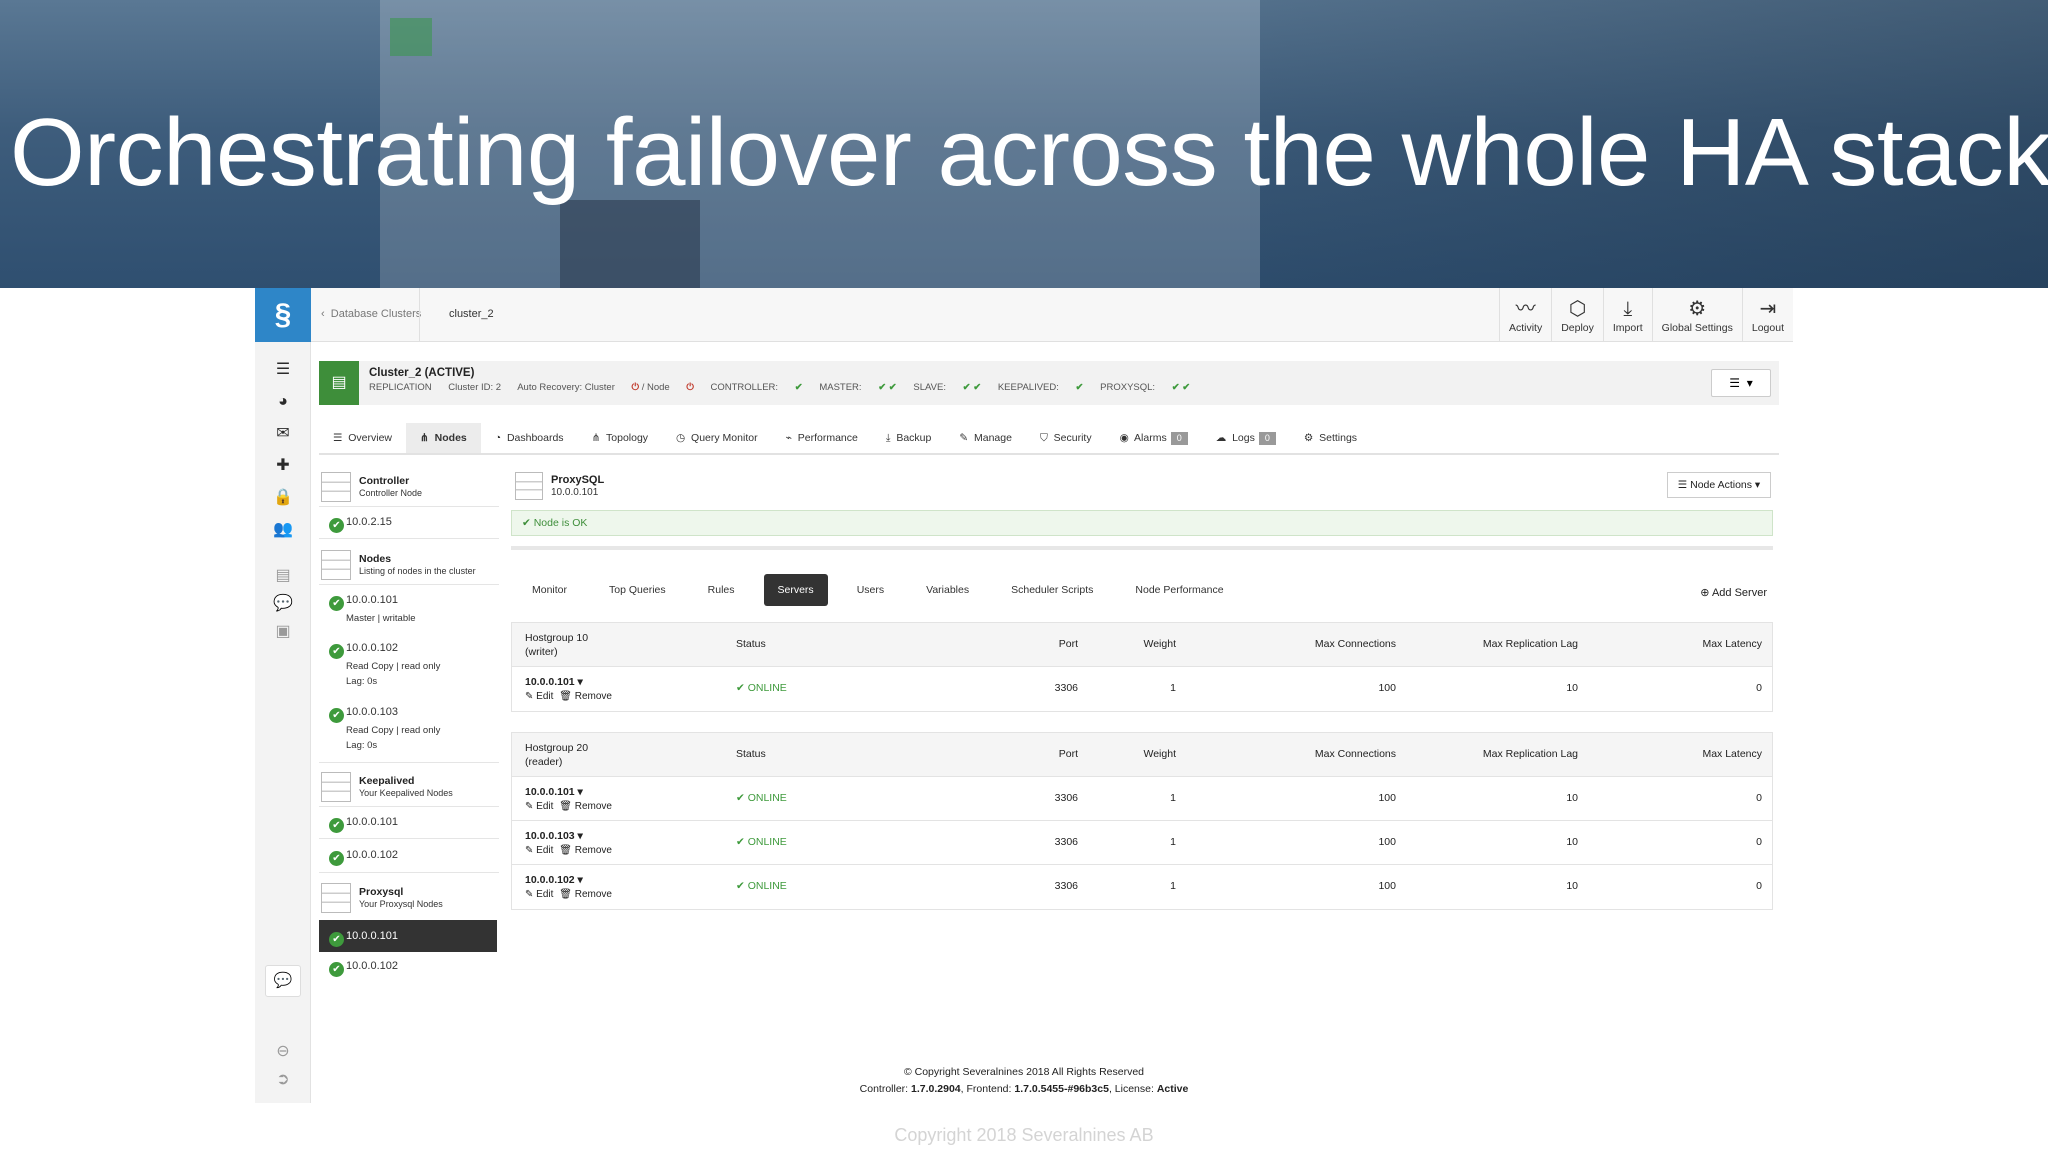 Image resolution: width=2048 pixels, height=1152 pixels. Describe the element at coordinates (529, 438) in the screenshot. I see `tab-dashboards: ◔ Dashboards` at that location.